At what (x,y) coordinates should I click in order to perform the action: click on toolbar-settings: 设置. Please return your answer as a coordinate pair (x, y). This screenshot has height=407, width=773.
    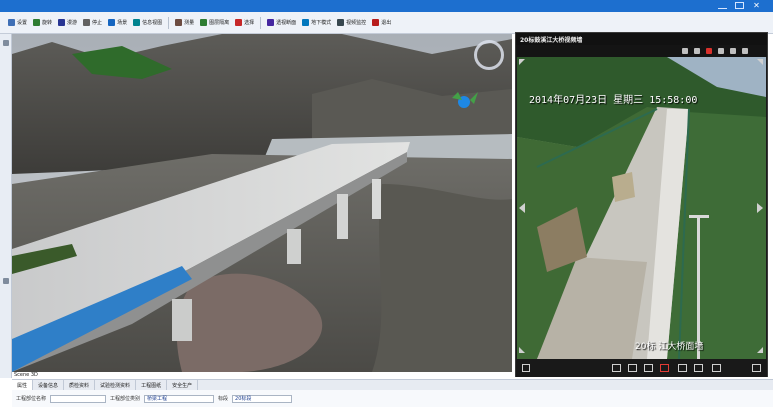
    Looking at the image, I should click on (17, 22).